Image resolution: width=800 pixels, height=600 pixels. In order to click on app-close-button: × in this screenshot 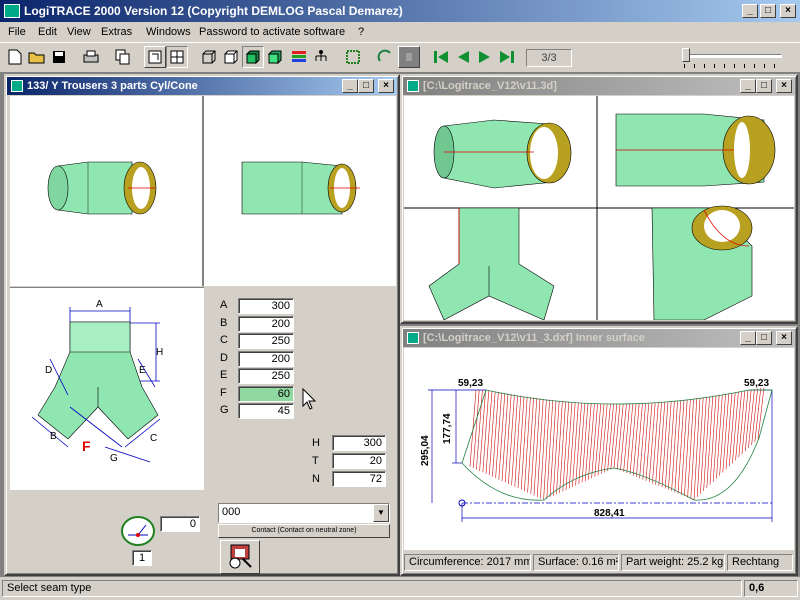, I will do `click(788, 11)`.